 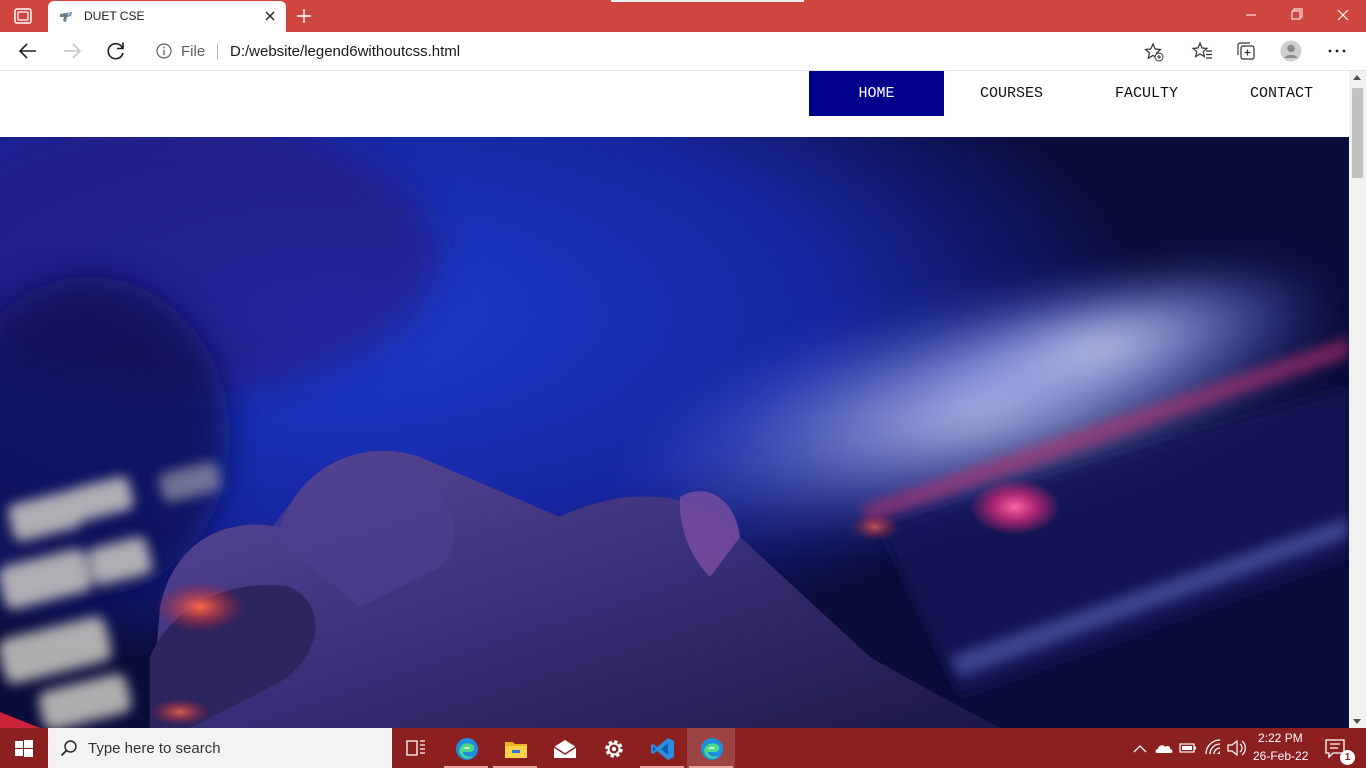 I want to click on taskbar-mail-button, so click(x=564, y=748).